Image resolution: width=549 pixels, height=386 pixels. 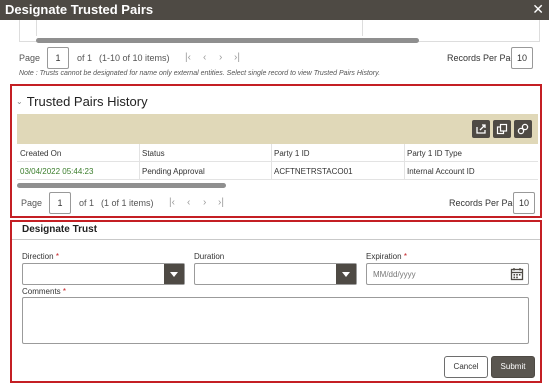 I want to click on direction-label-text: Direction, so click(x=38, y=256).